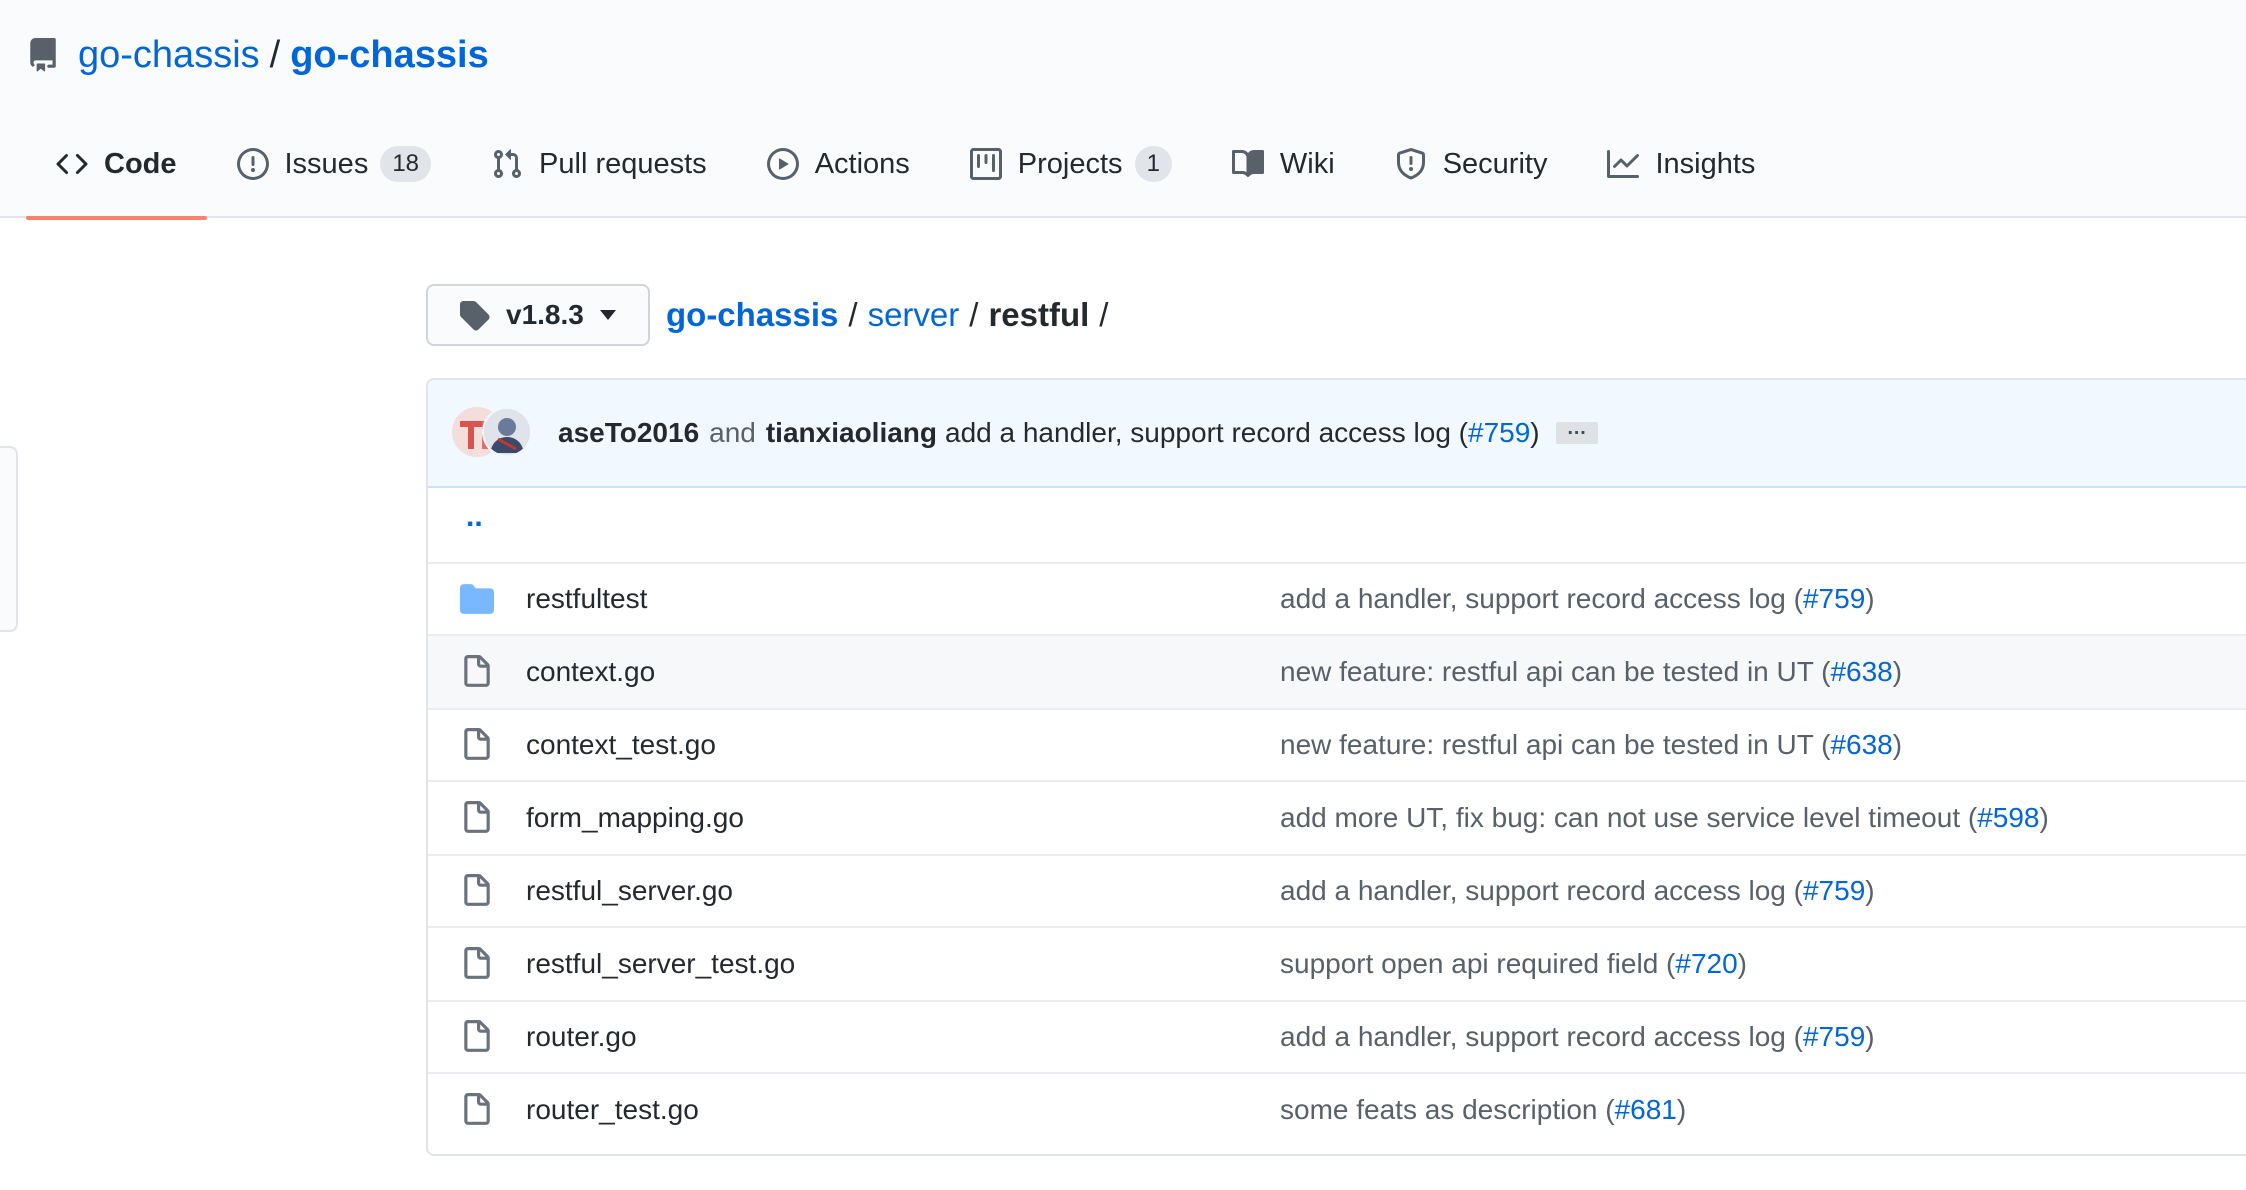 The width and height of the screenshot is (2246, 1190). I want to click on commit-avatars, so click(492, 433).